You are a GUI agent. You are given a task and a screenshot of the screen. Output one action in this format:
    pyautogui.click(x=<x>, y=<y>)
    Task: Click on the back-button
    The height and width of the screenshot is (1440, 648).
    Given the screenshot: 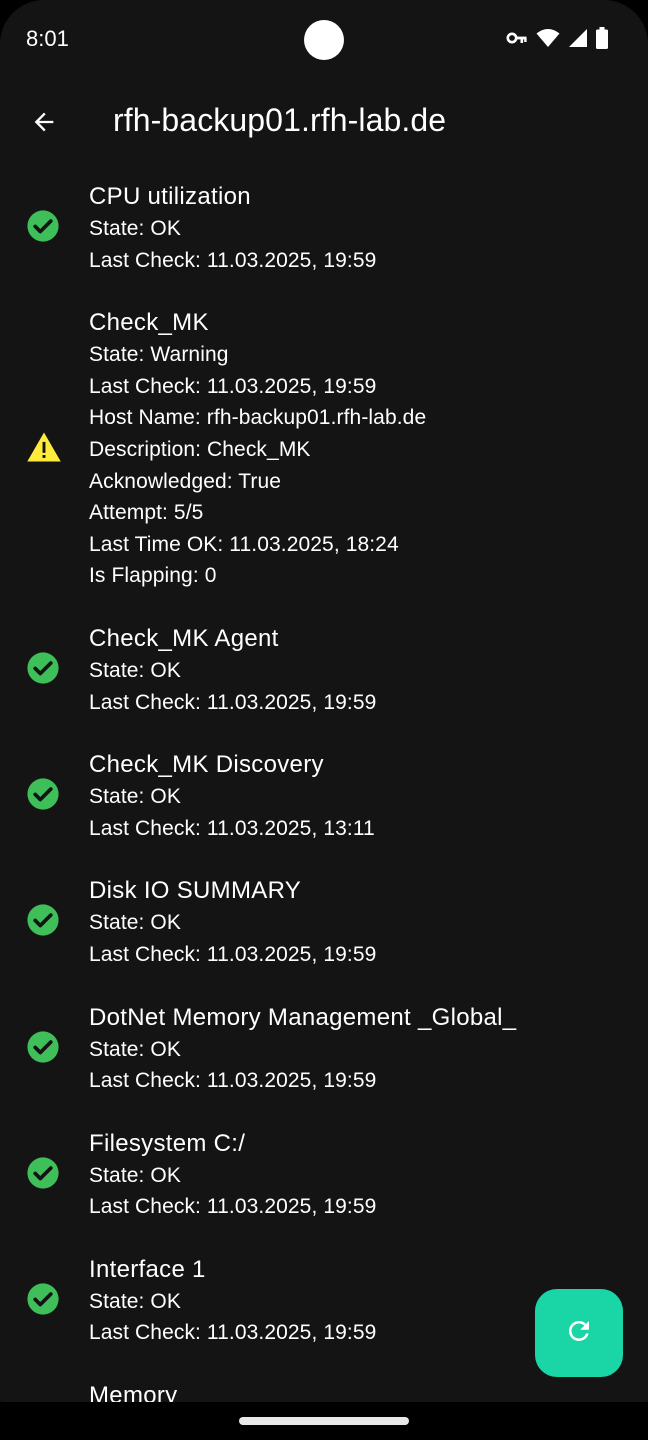 What is the action you would take?
    pyautogui.click(x=44, y=124)
    